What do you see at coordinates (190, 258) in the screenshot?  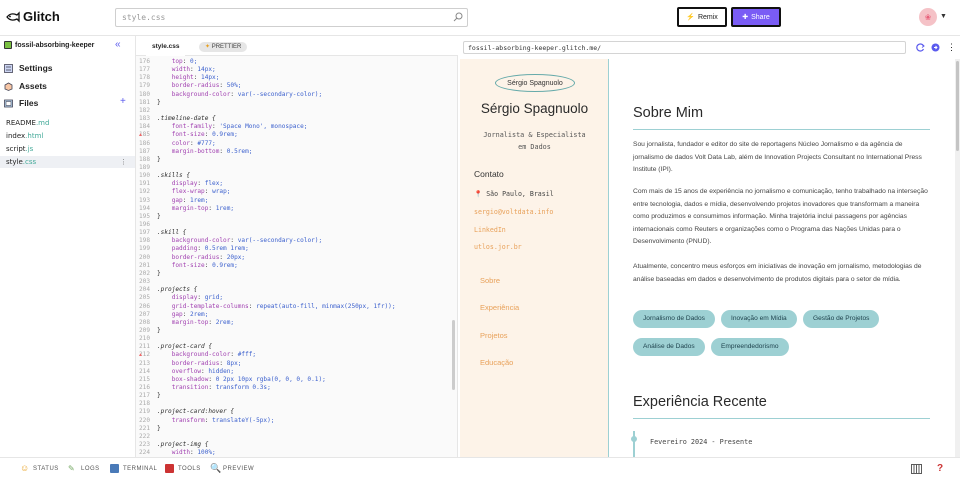 I see `code-line: 200 border-radius: 20px;` at bounding box center [190, 258].